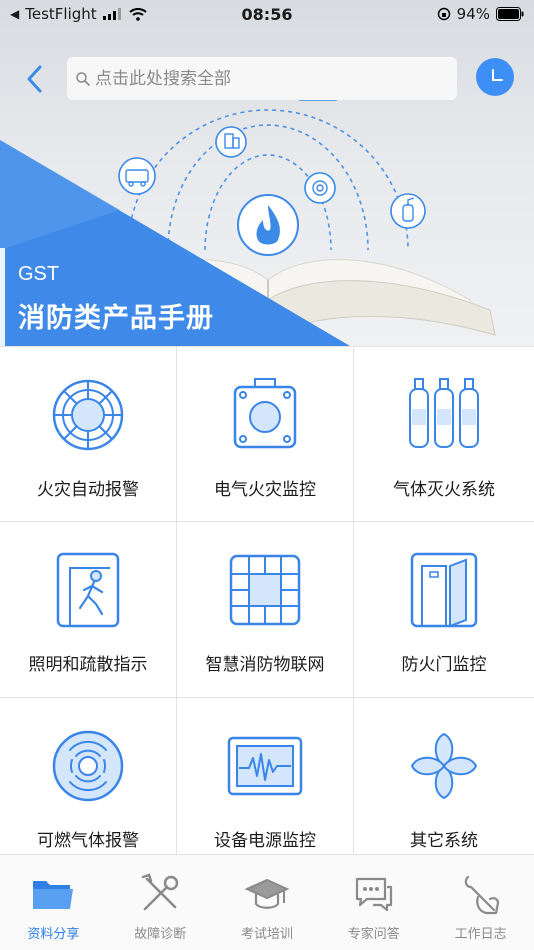 The image size is (534, 950). What do you see at coordinates (160, 892) in the screenshot?
I see `tools-icon` at bounding box center [160, 892].